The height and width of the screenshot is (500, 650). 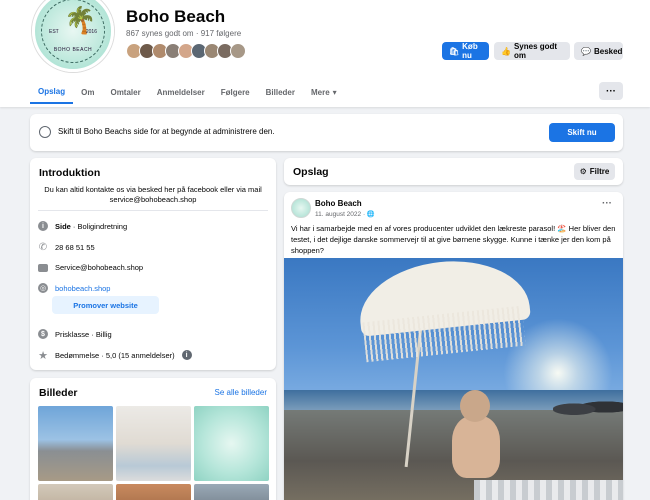 What do you see at coordinates (241, 392) in the screenshot?
I see `see-all-photos-link: Se alle billeder` at bounding box center [241, 392].